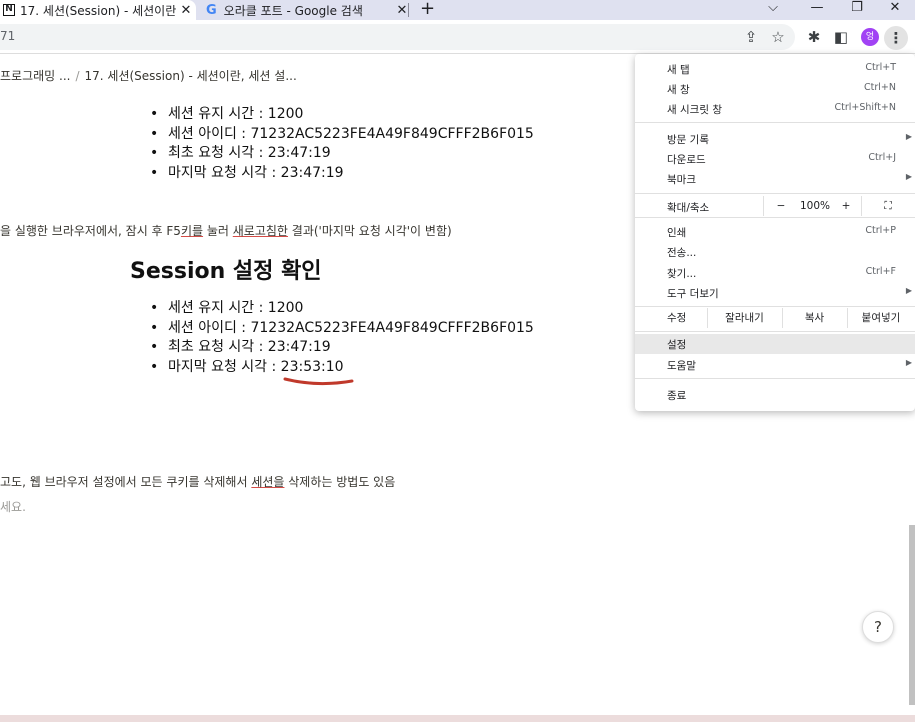 Image resolution: width=915 pixels, height=722 pixels. I want to click on caption-keyword-key: 키를, so click(192, 231).